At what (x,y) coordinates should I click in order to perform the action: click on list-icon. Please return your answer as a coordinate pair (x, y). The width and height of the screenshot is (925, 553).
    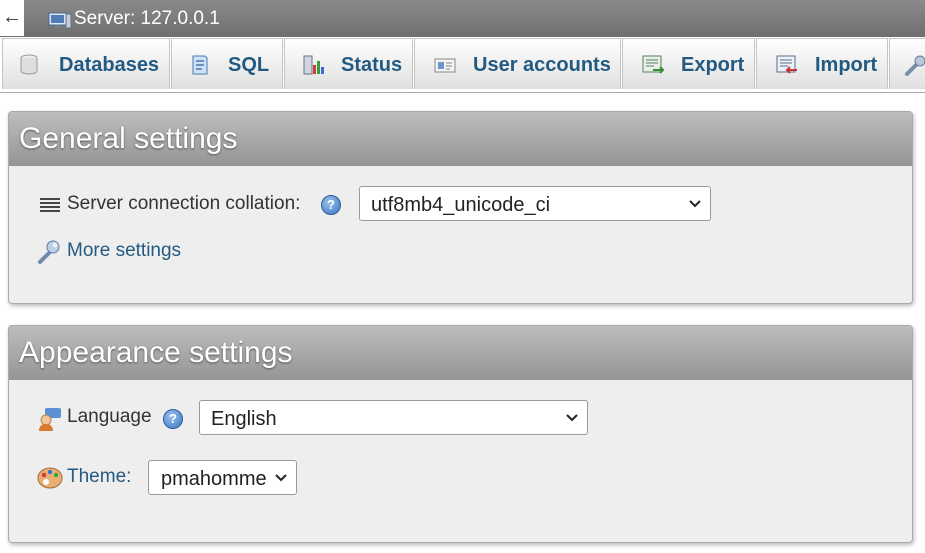
    Looking at the image, I should click on (50, 205).